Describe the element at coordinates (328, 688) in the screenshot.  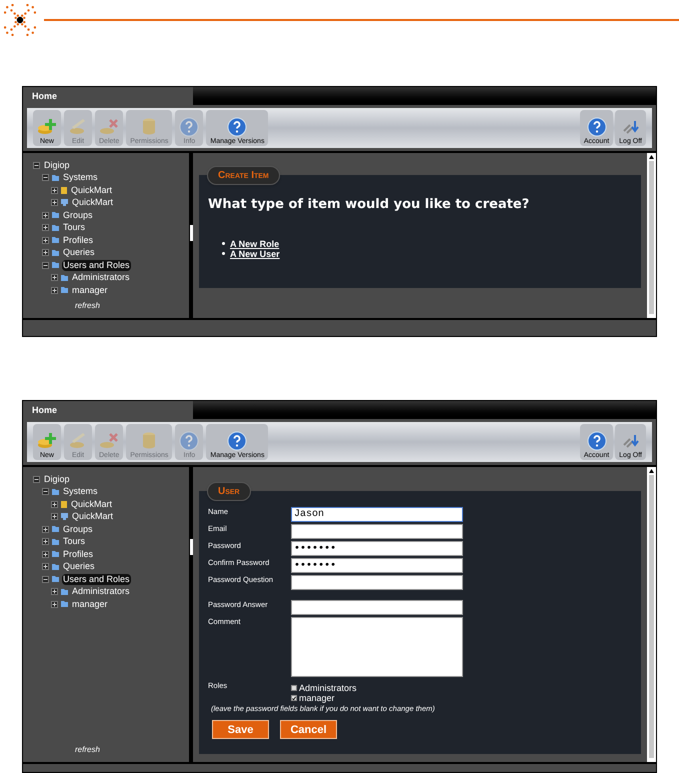
I see `role-label: Administrators` at that location.